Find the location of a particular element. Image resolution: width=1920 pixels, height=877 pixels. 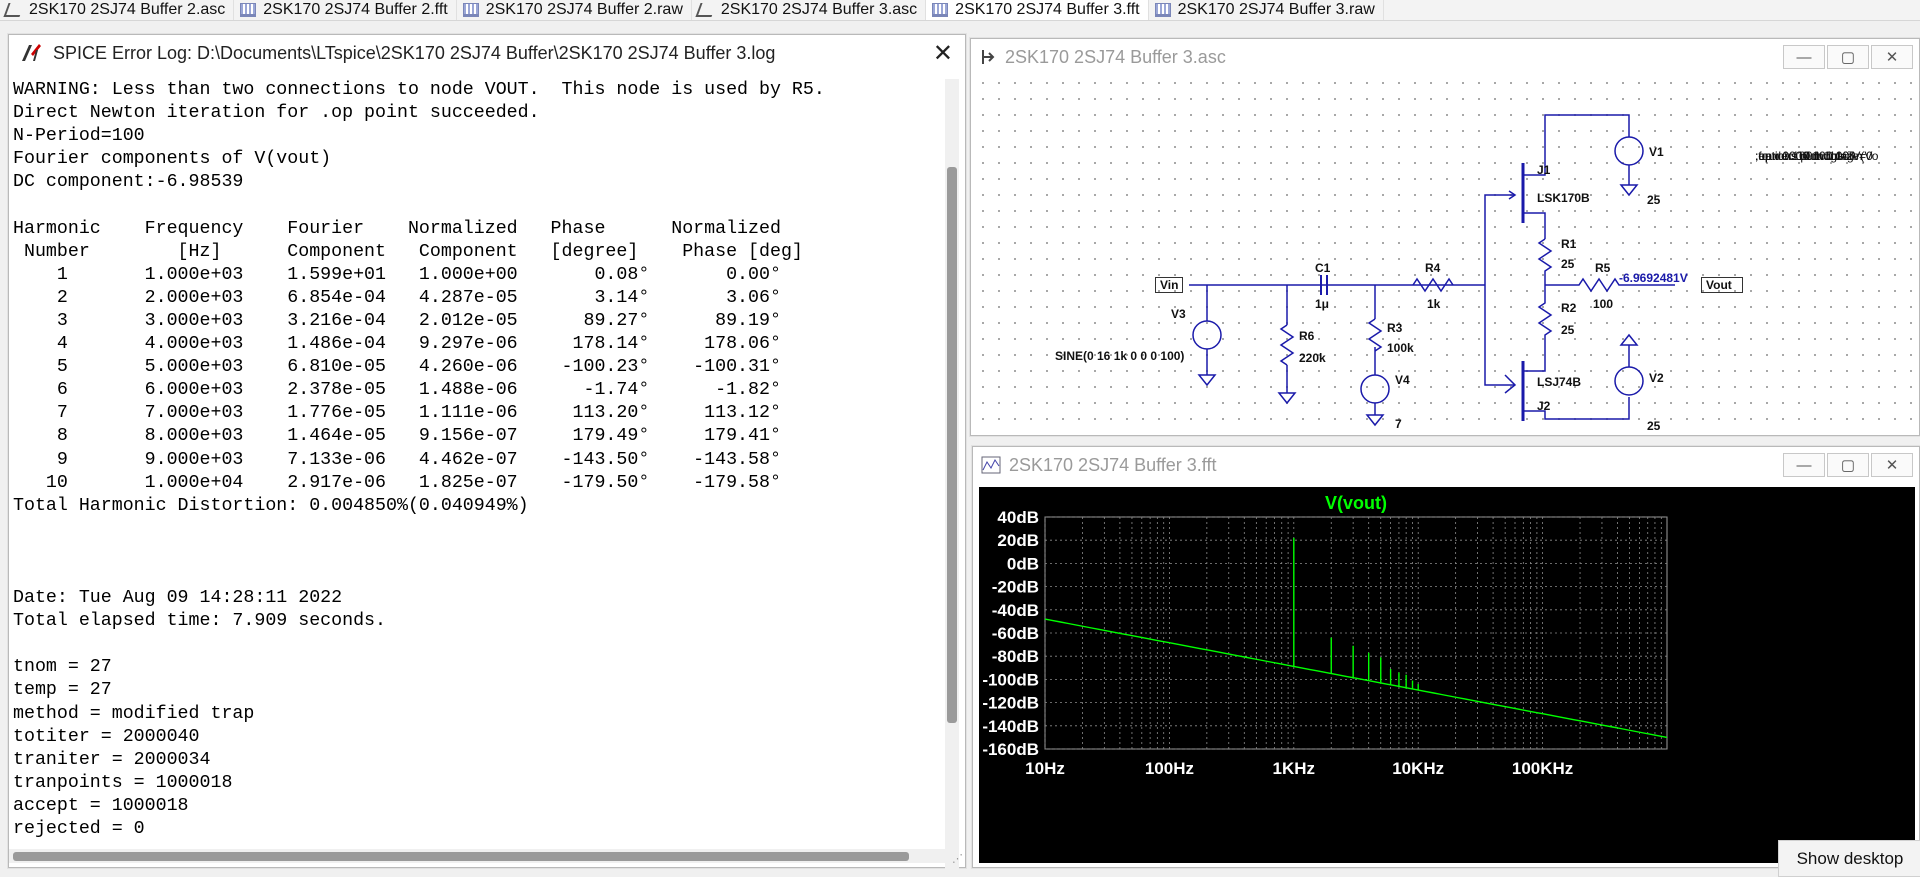

label-r6: R6 is located at coordinates (1306, 336).